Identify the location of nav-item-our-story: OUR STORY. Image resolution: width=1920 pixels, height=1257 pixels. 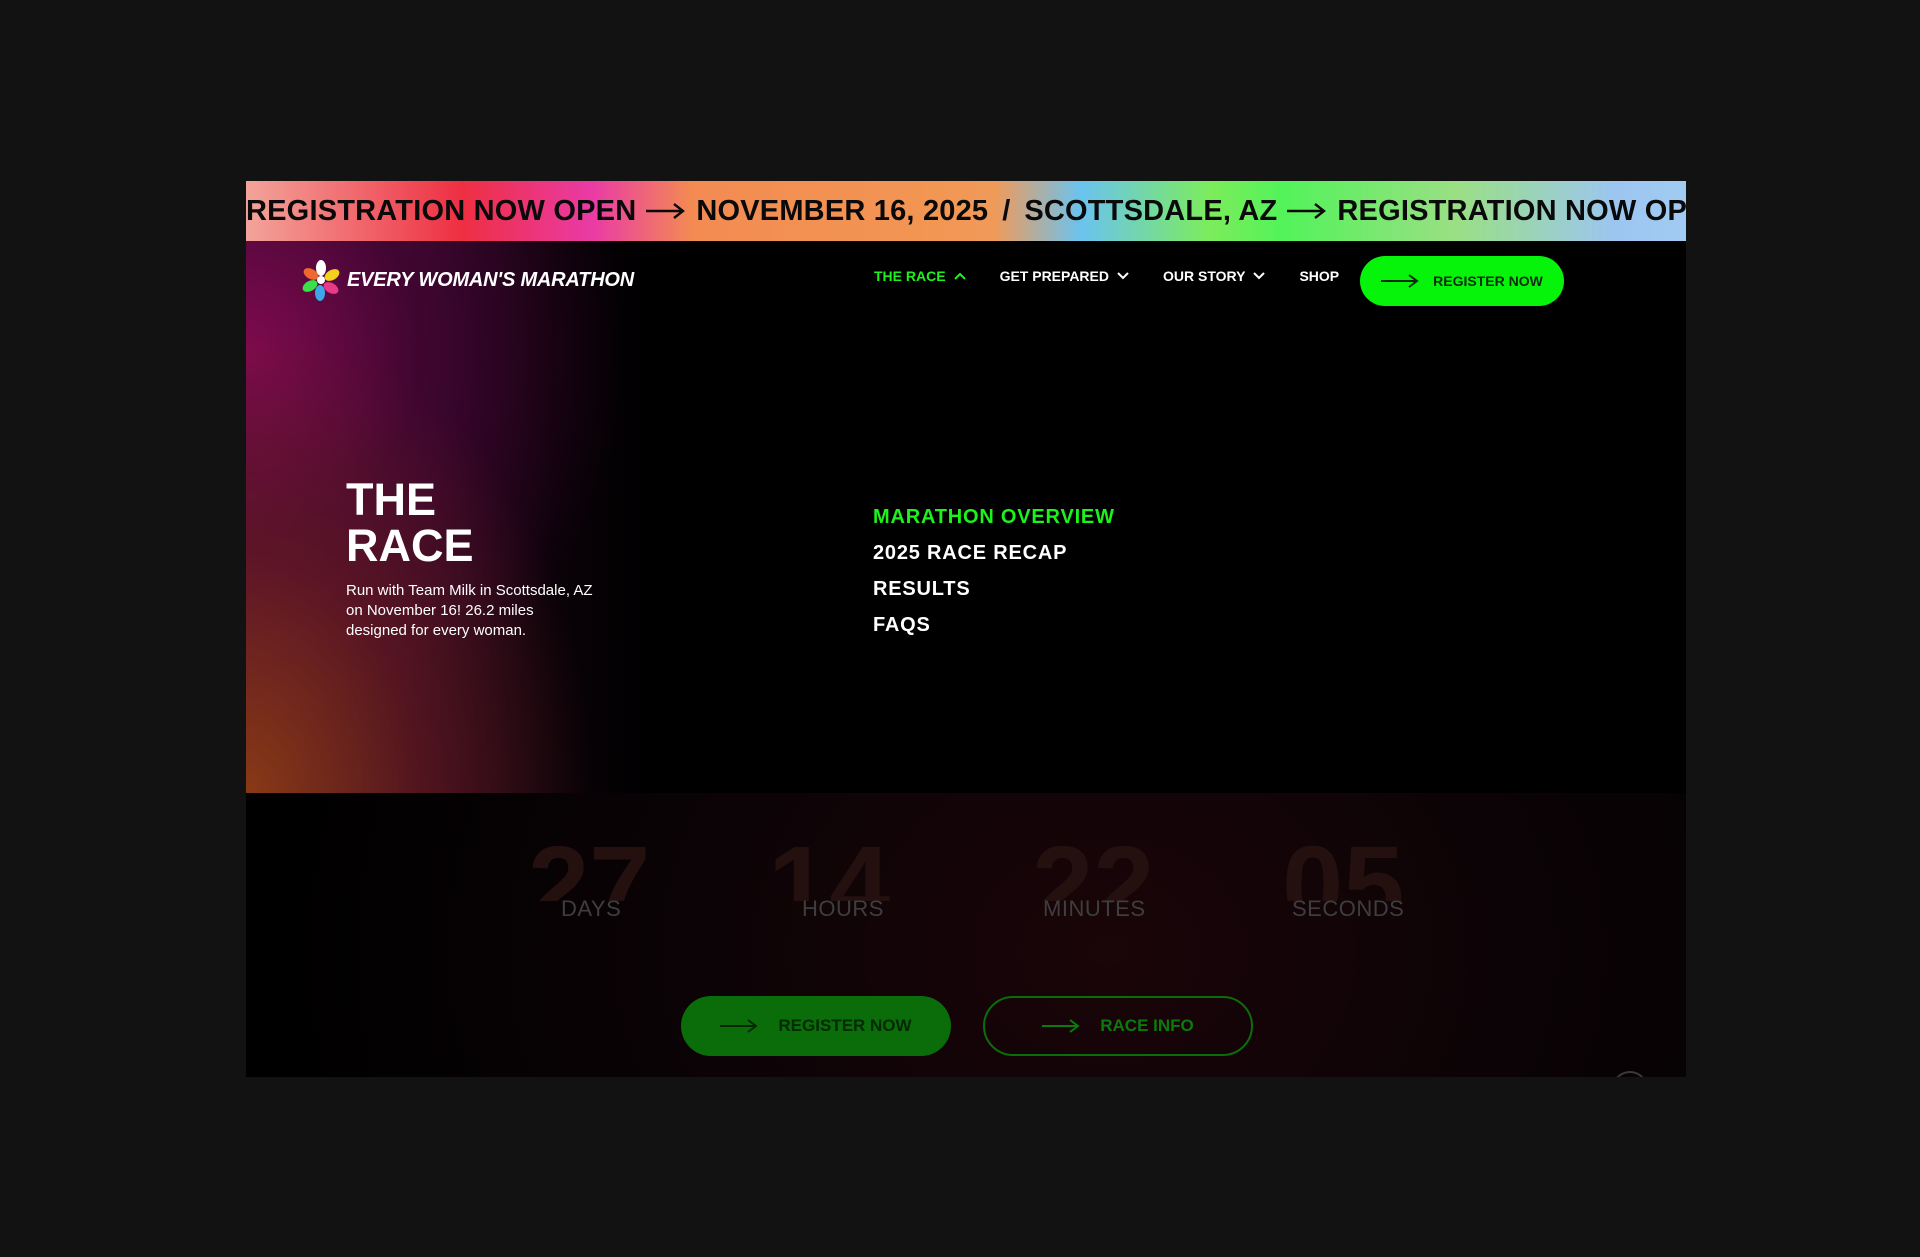
(1214, 276).